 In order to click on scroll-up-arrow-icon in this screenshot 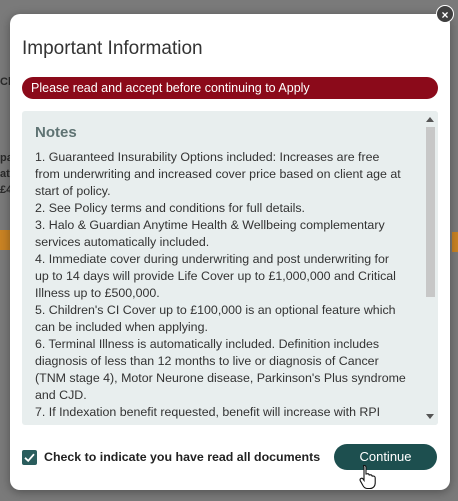, I will do `click(430, 119)`.